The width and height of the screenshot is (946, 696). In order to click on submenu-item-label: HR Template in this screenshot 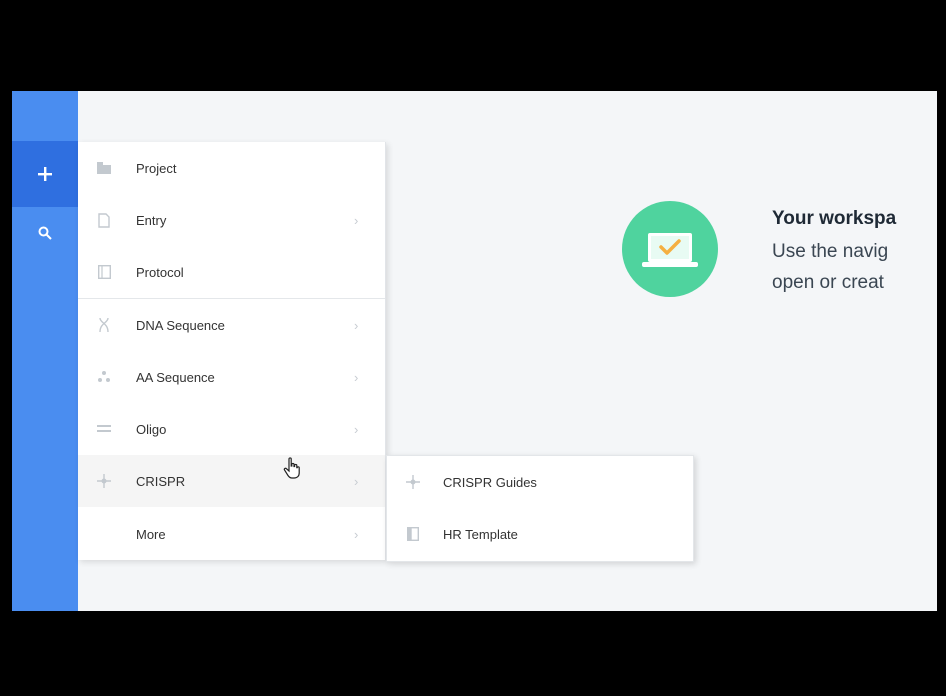, I will do `click(480, 534)`.